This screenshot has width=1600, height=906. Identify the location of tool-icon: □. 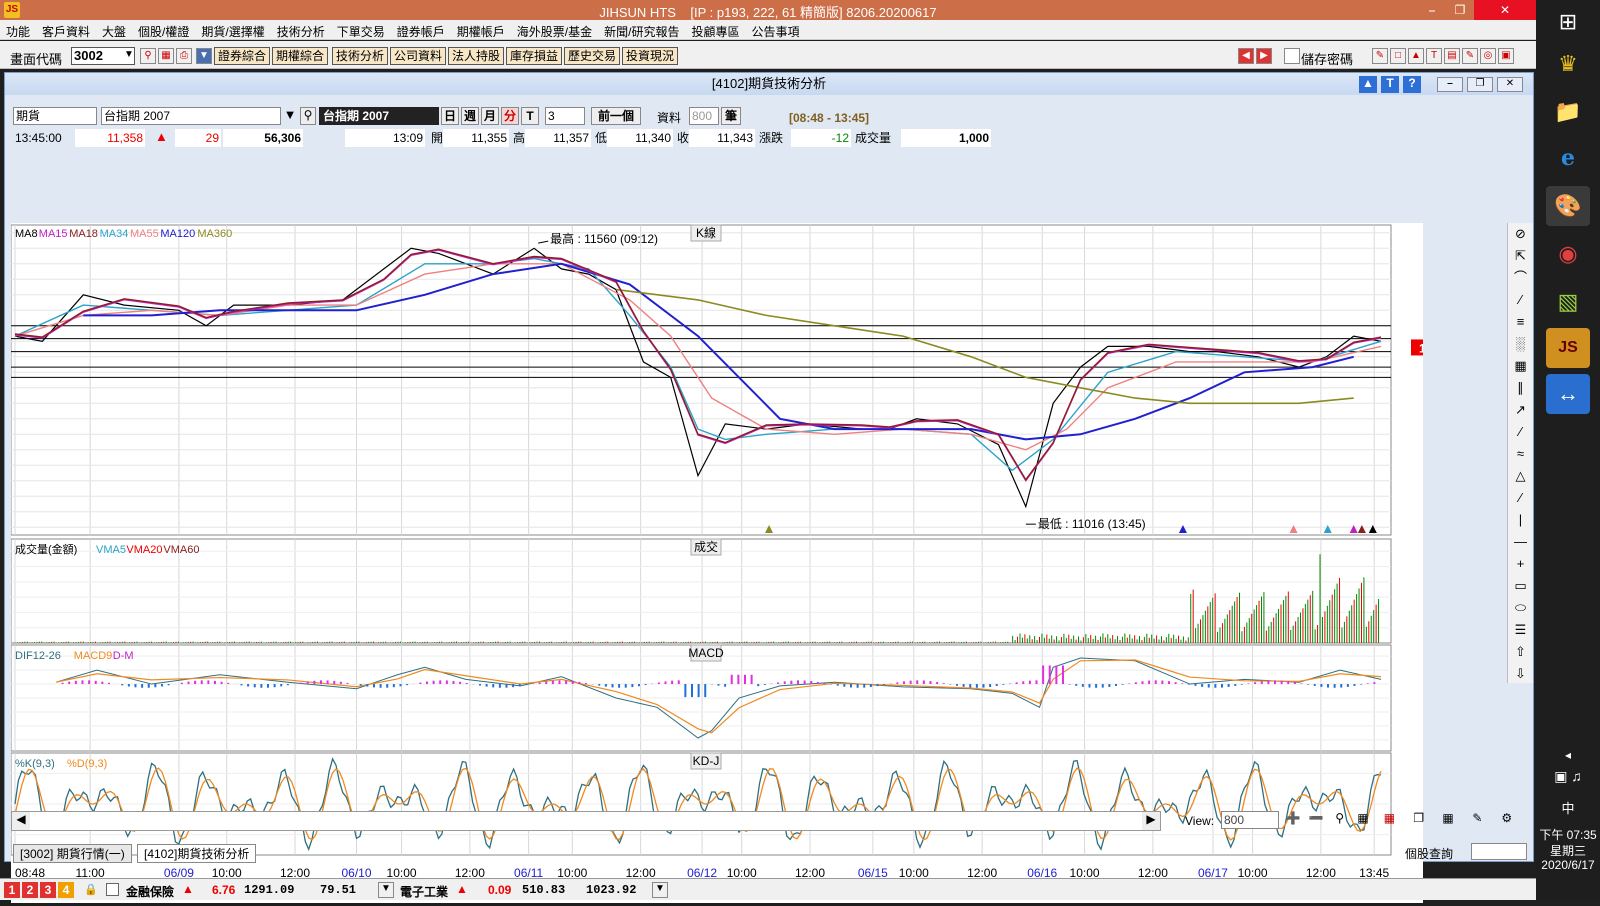
(1398, 56).